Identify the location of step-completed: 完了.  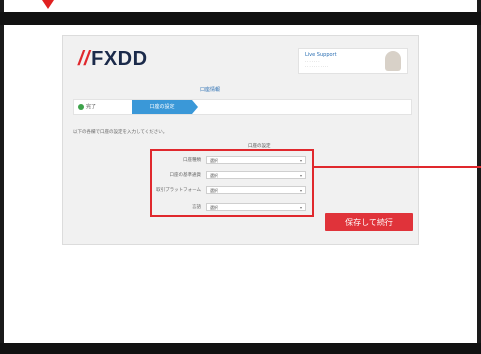
(103, 107).